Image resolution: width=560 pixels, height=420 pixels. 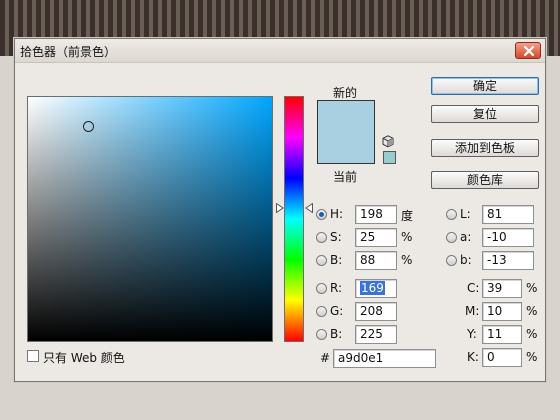 What do you see at coordinates (472, 311) in the screenshot?
I see `magenta-label: M:` at bounding box center [472, 311].